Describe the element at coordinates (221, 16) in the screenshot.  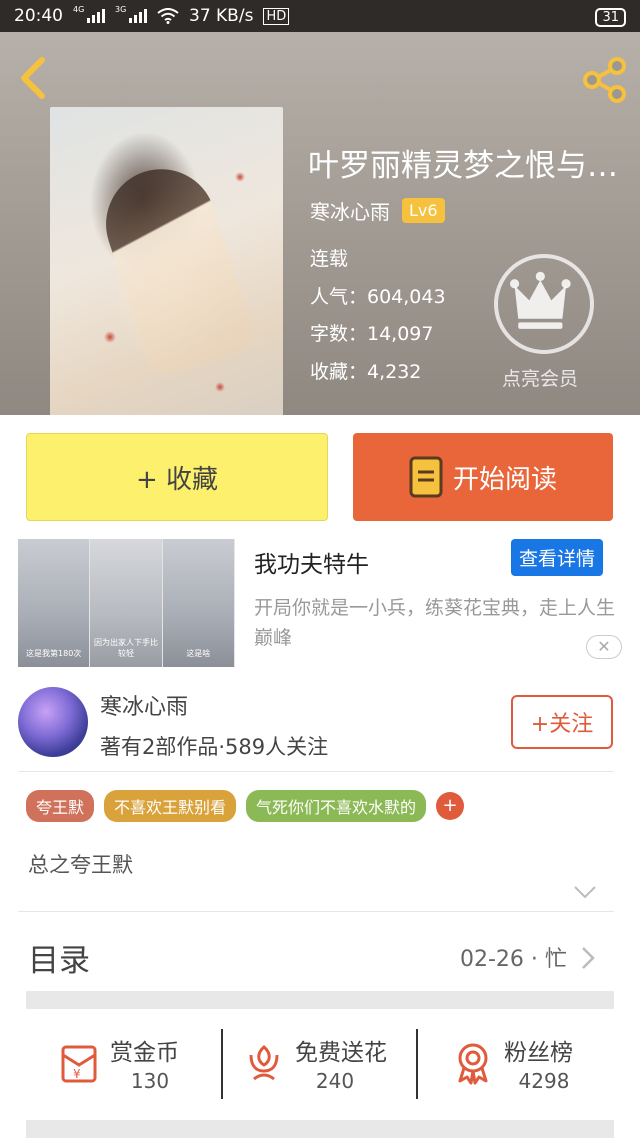
I see `network-speed: 37 KB/s` at that location.